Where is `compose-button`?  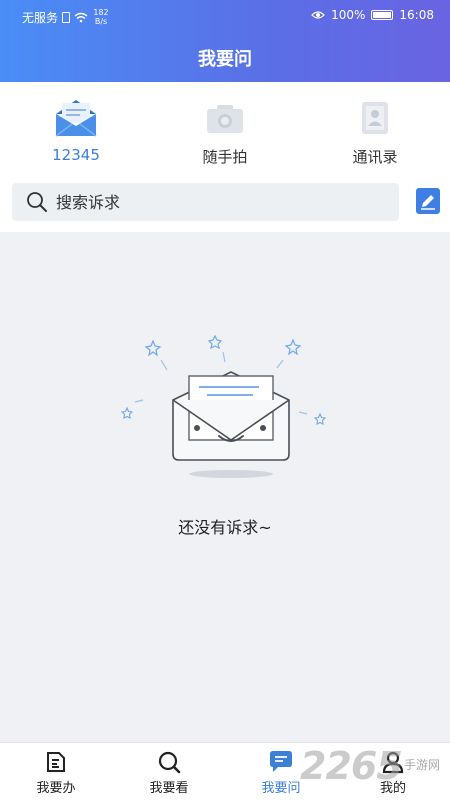
compose-button is located at coordinates (428, 201).